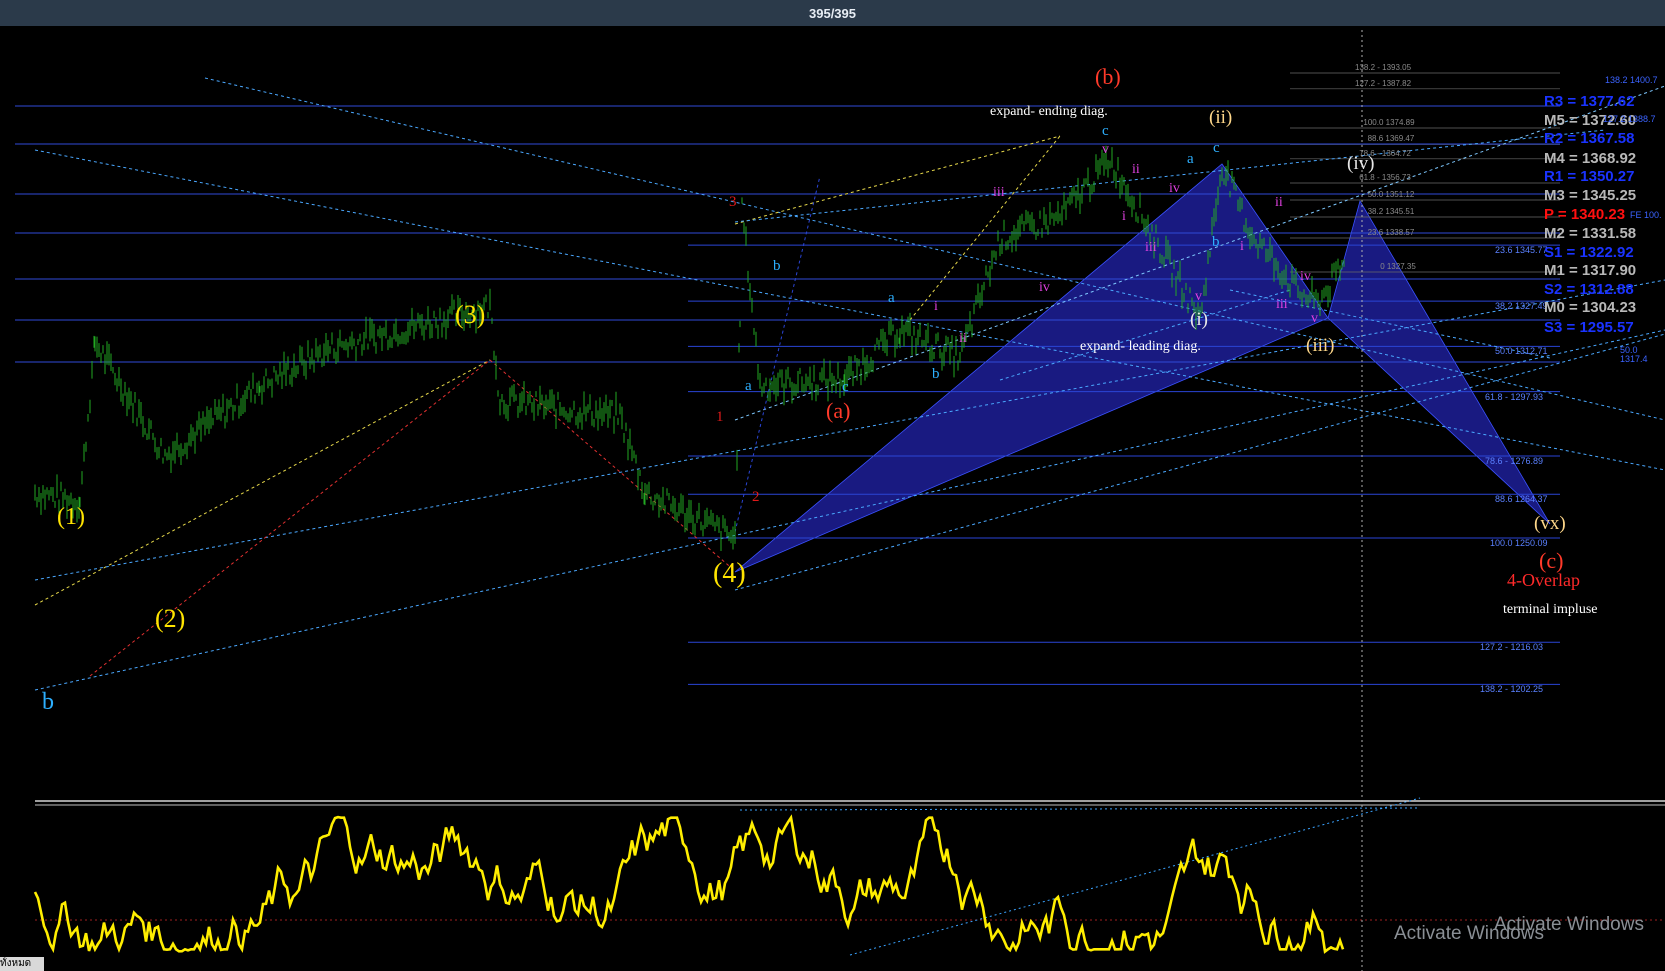  What do you see at coordinates (1585, 214) in the screenshot?
I see `pivot-label-p: P = 1340.23` at bounding box center [1585, 214].